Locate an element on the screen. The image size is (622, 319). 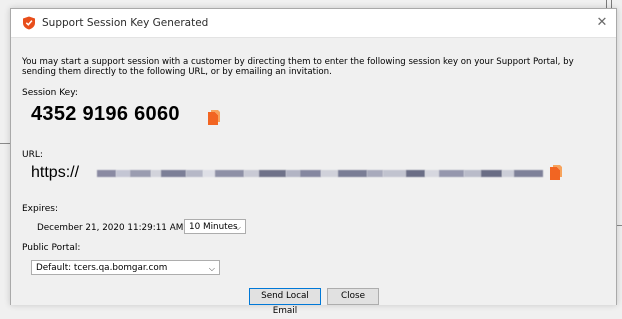
public-portal-select: Default: tcers.qa.bomgar.com ⌵ is located at coordinates (125, 267).